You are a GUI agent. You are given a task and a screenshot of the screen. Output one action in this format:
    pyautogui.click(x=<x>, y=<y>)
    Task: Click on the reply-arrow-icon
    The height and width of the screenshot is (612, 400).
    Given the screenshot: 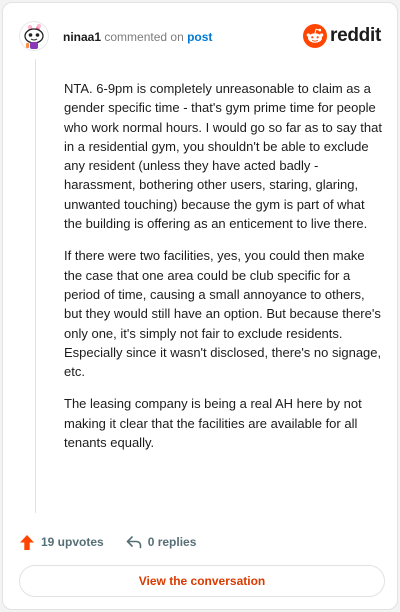 What is the action you would take?
    pyautogui.click(x=134, y=542)
    